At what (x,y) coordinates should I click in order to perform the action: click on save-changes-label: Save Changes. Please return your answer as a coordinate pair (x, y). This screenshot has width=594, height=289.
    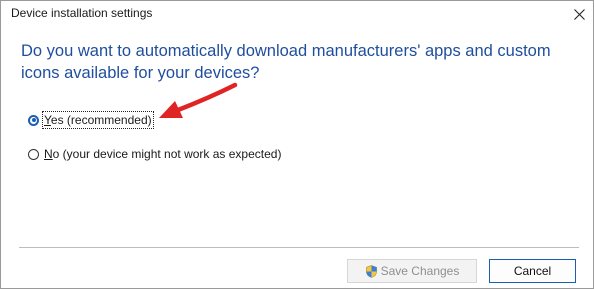
    Looking at the image, I should click on (420, 271).